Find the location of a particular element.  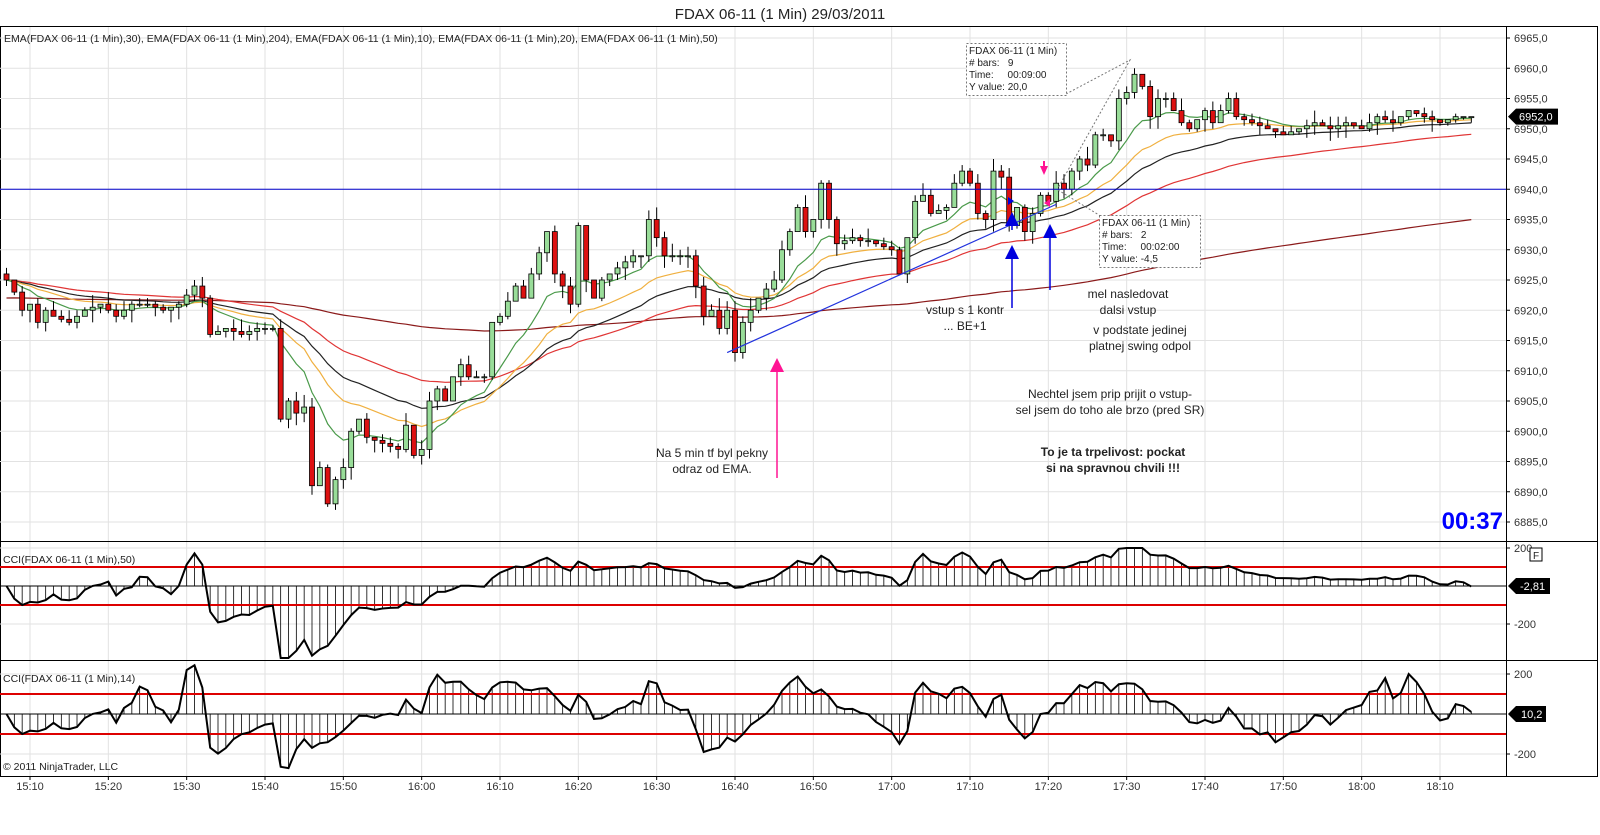

x-tick-label: 15:30 is located at coordinates (187, 787).